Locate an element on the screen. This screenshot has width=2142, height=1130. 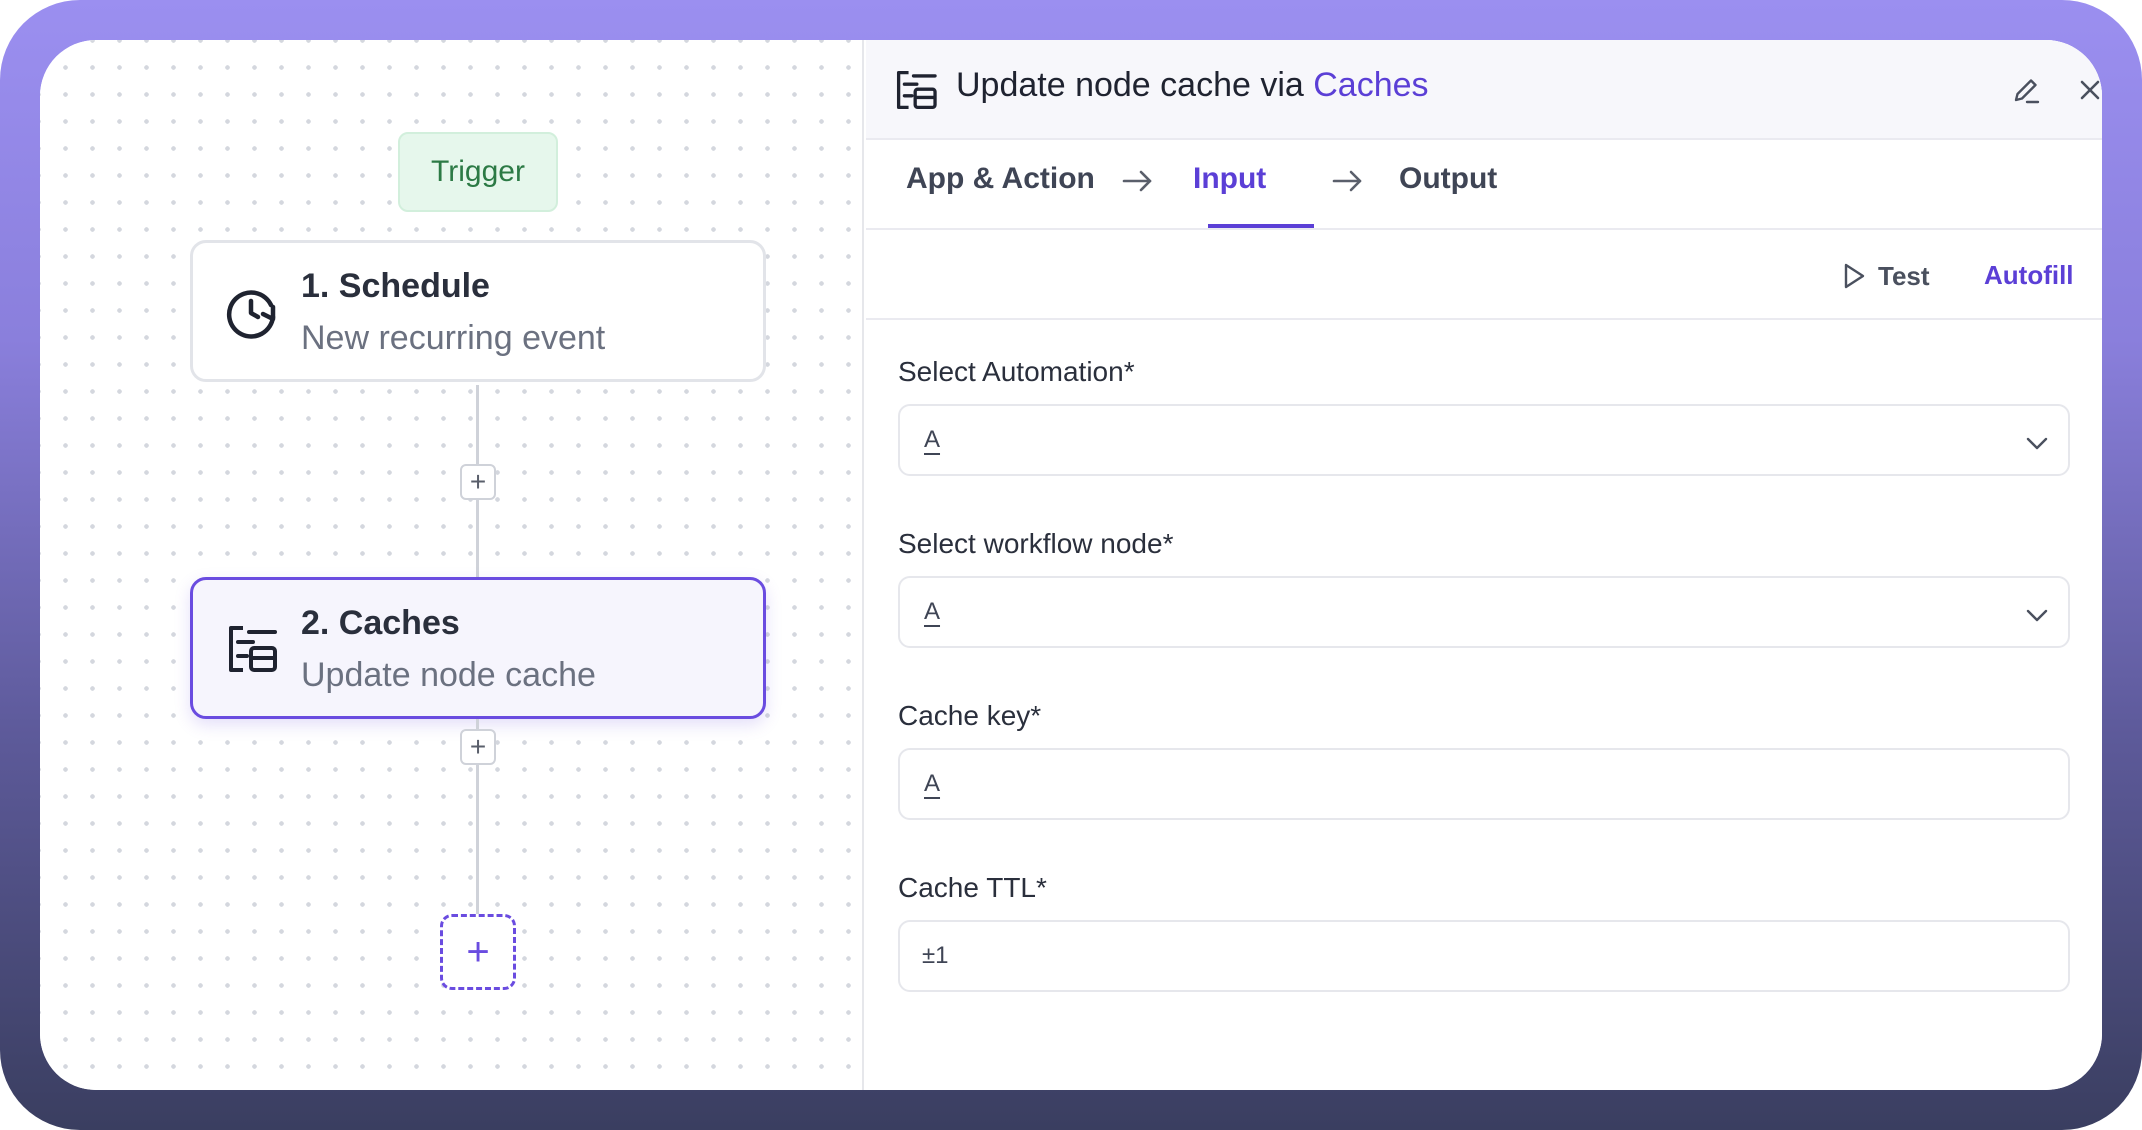
pencil-icon is located at coordinates (2027, 91).